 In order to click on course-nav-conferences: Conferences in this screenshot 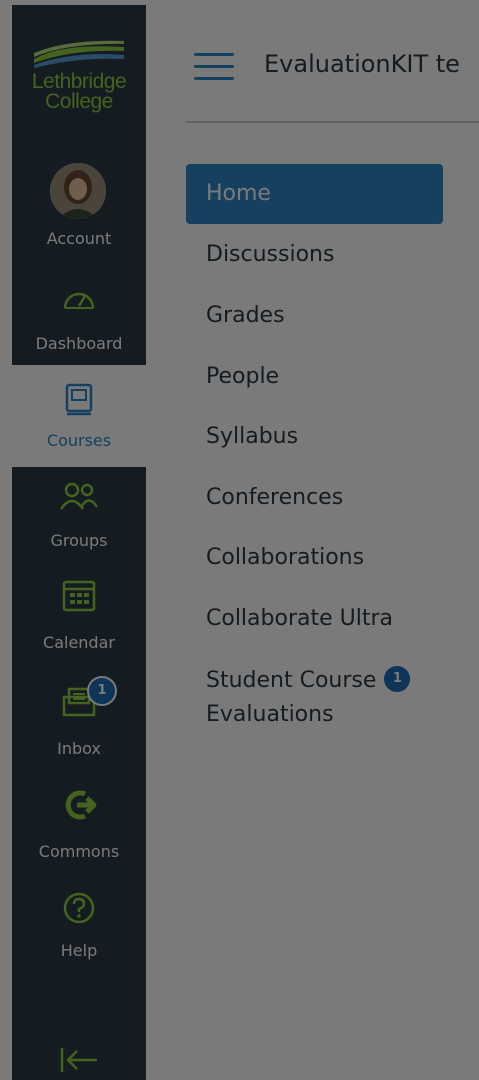, I will do `click(314, 498)`.